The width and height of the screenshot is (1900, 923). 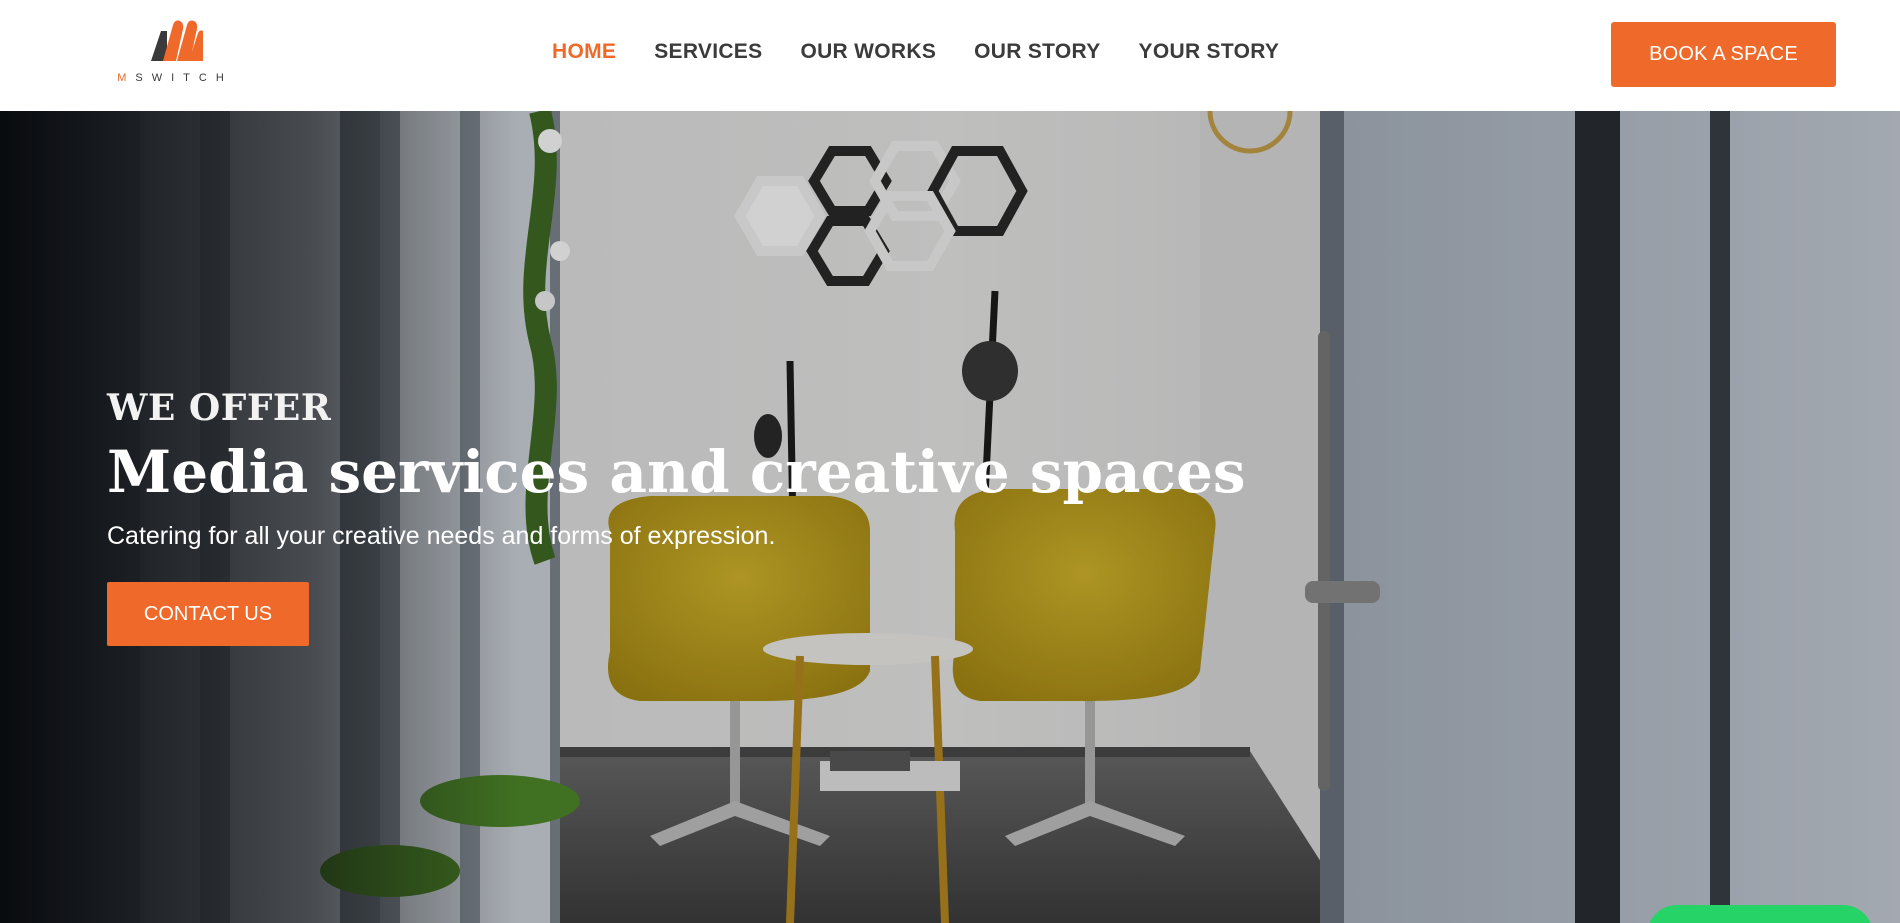 I want to click on book-a-space-button: BOOK A SPACE, so click(x=1723, y=54).